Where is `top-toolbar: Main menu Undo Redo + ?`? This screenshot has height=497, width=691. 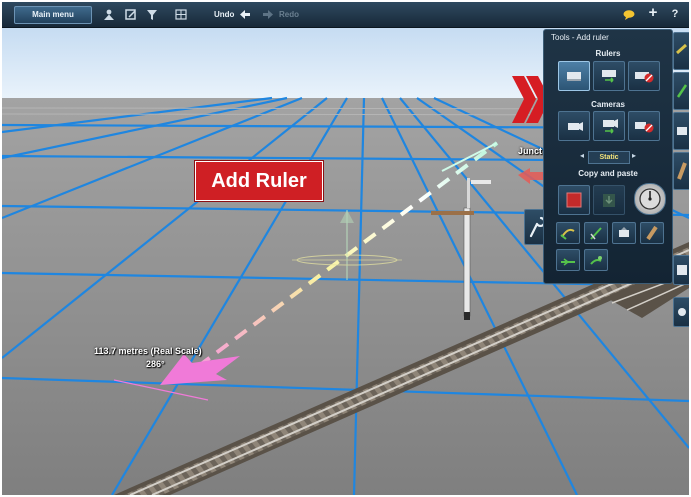 top-toolbar: Main menu Undo Redo + ? is located at coordinates (345, 15).